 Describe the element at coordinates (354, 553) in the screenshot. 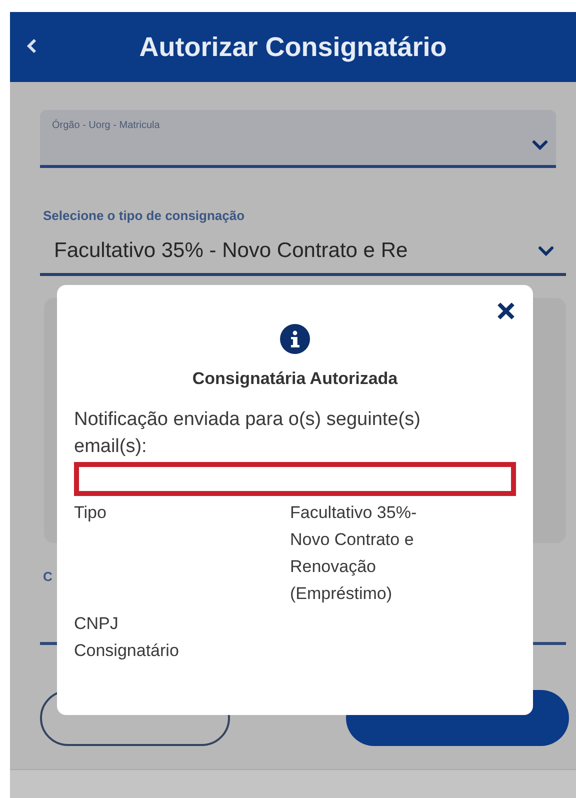

I see `detail-value: Facultativo 35%- Novo Contrato e Renovação (Empréstimo)` at that location.